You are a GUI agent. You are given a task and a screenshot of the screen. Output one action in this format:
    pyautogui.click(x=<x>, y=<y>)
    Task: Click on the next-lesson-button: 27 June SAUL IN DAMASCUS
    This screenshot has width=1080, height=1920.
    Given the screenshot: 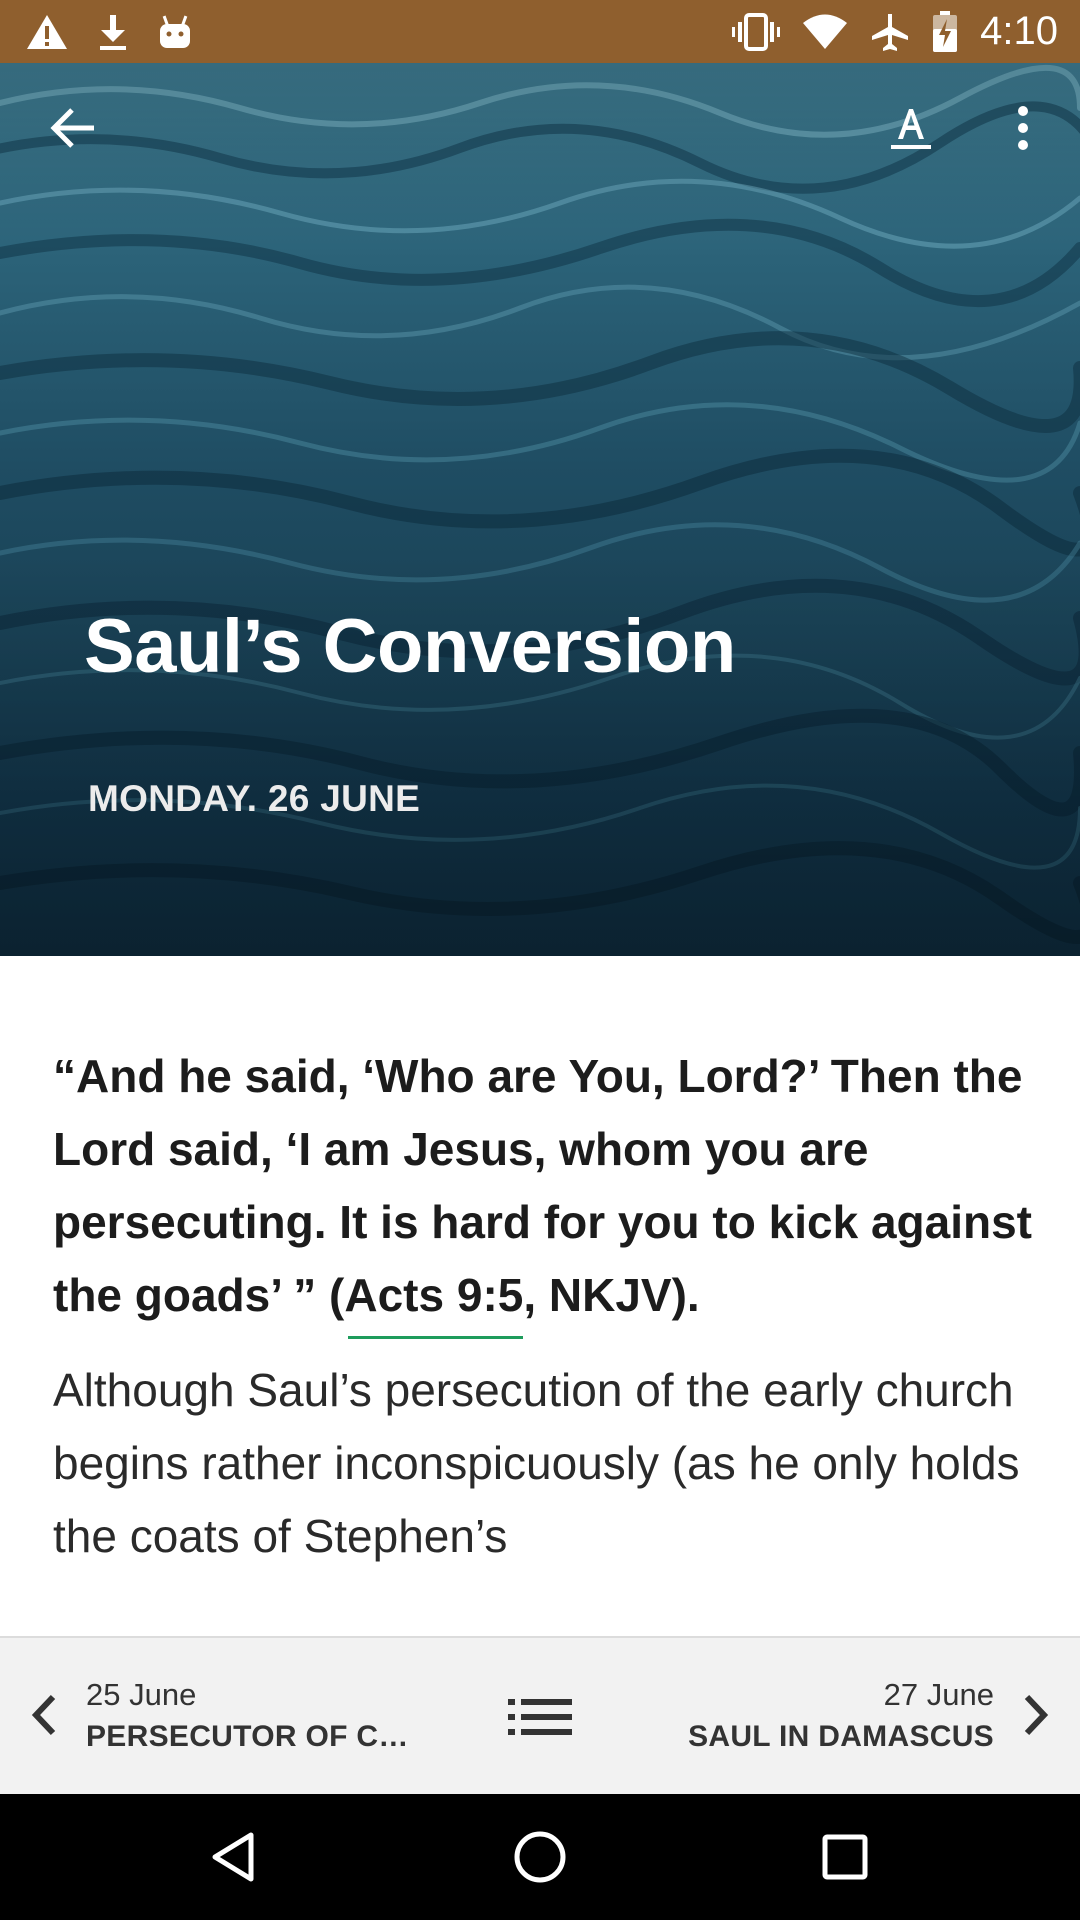 What is the action you would take?
    pyautogui.click(x=830, y=1717)
    